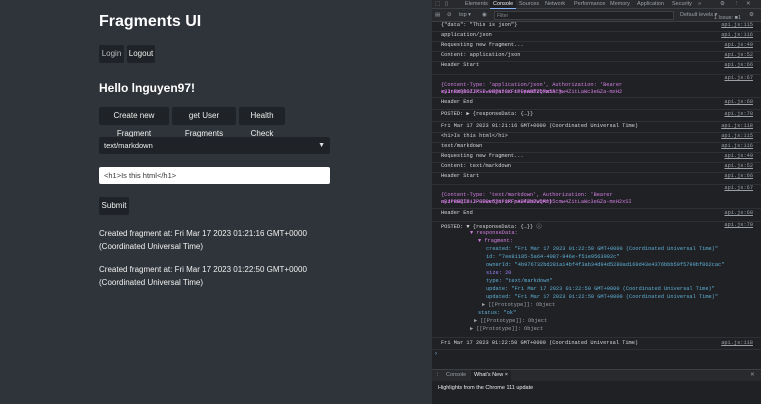 The width and height of the screenshot is (761, 404). I want to click on health-check-button: Health Check, so click(262, 122).